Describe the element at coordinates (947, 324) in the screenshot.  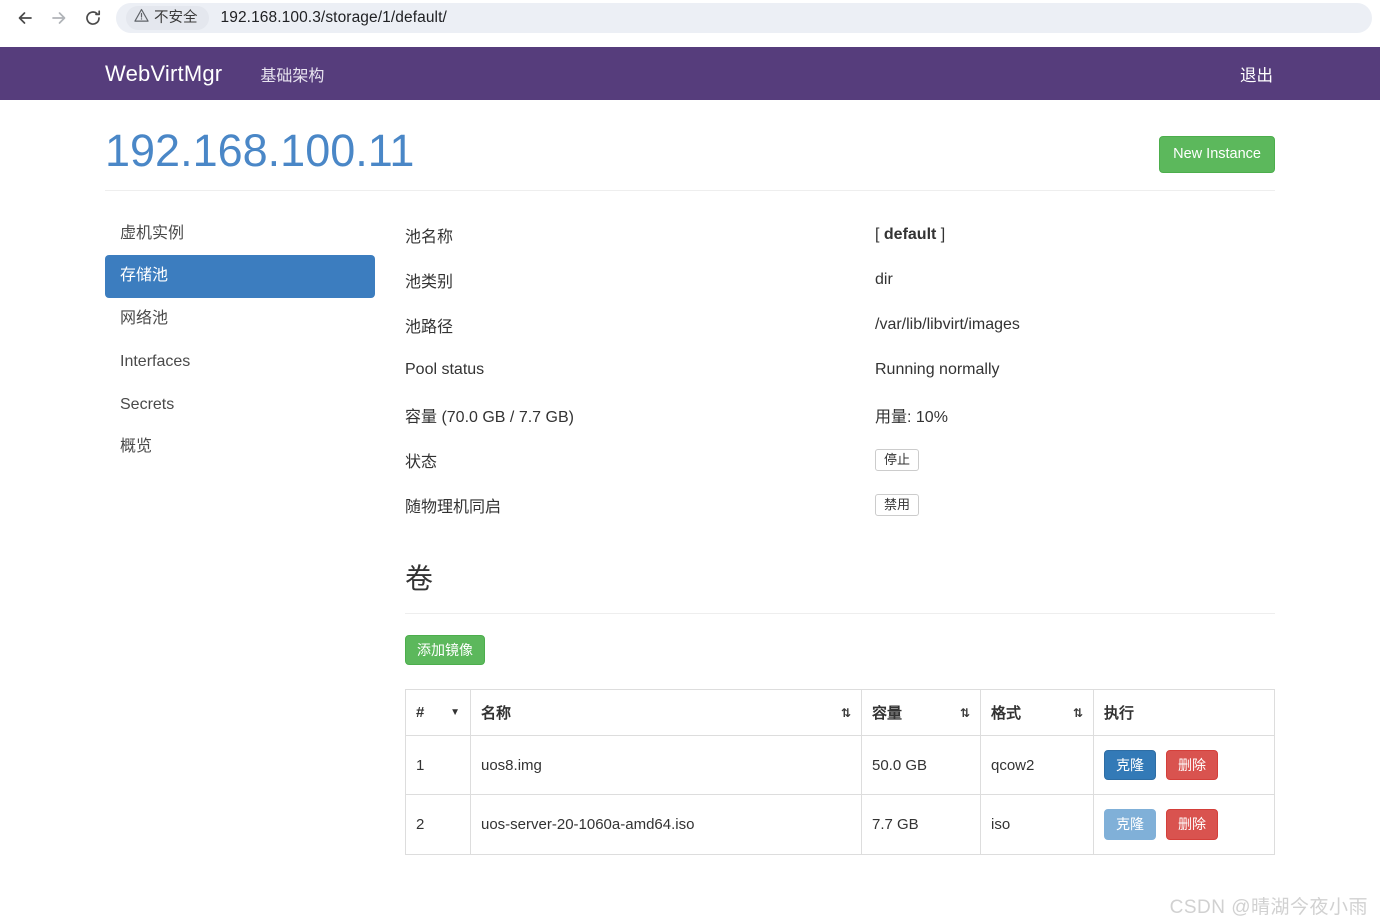
I see `pool-path-value: /var/lib/libvirt/images` at that location.